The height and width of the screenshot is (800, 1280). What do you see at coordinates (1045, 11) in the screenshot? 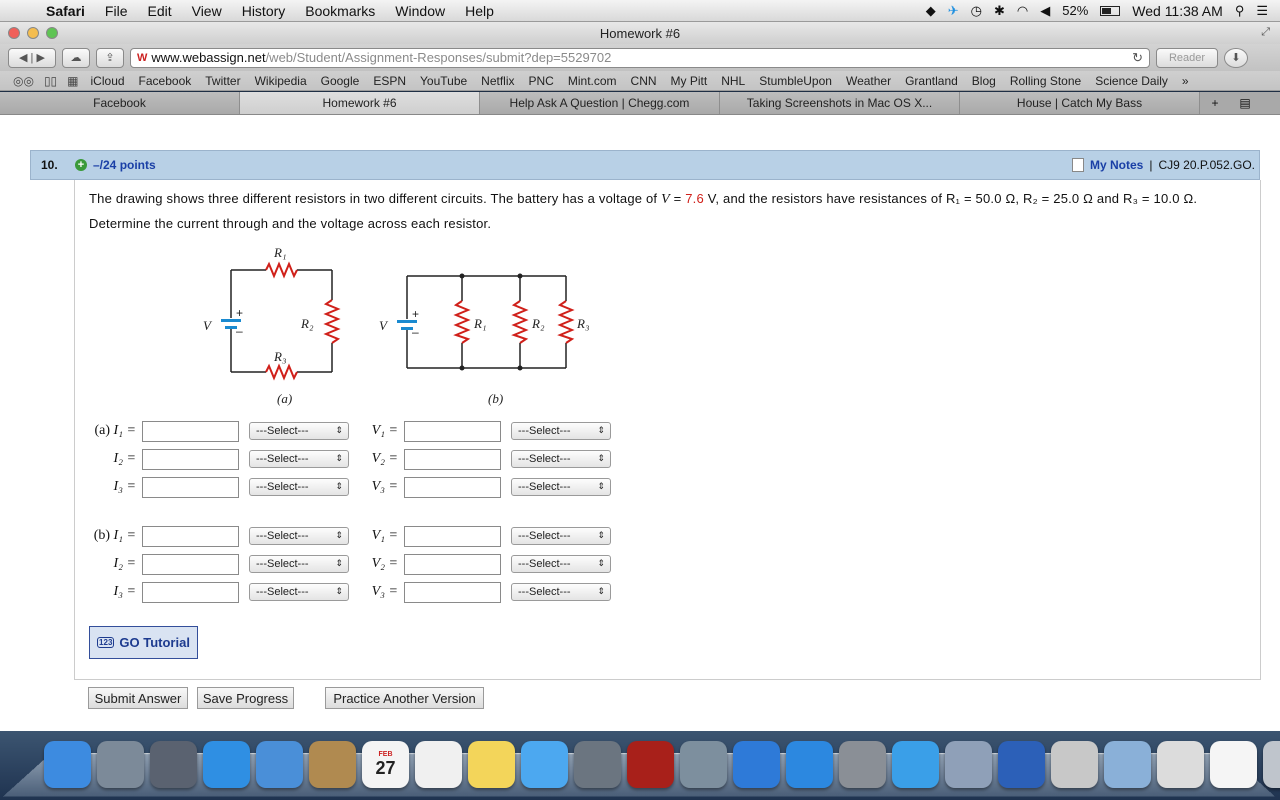
I see `volume-icon: ◀` at bounding box center [1045, 11].